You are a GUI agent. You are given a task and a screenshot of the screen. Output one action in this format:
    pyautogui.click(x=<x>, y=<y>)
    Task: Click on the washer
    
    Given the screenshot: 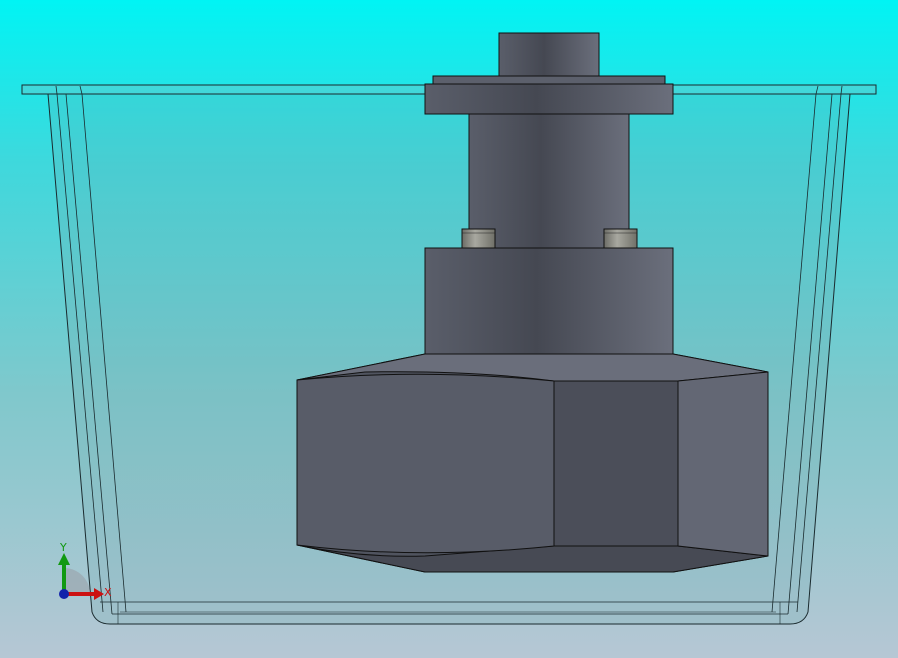 What is the action you would take?
    pyautogui.click(x=549, y=80)
    